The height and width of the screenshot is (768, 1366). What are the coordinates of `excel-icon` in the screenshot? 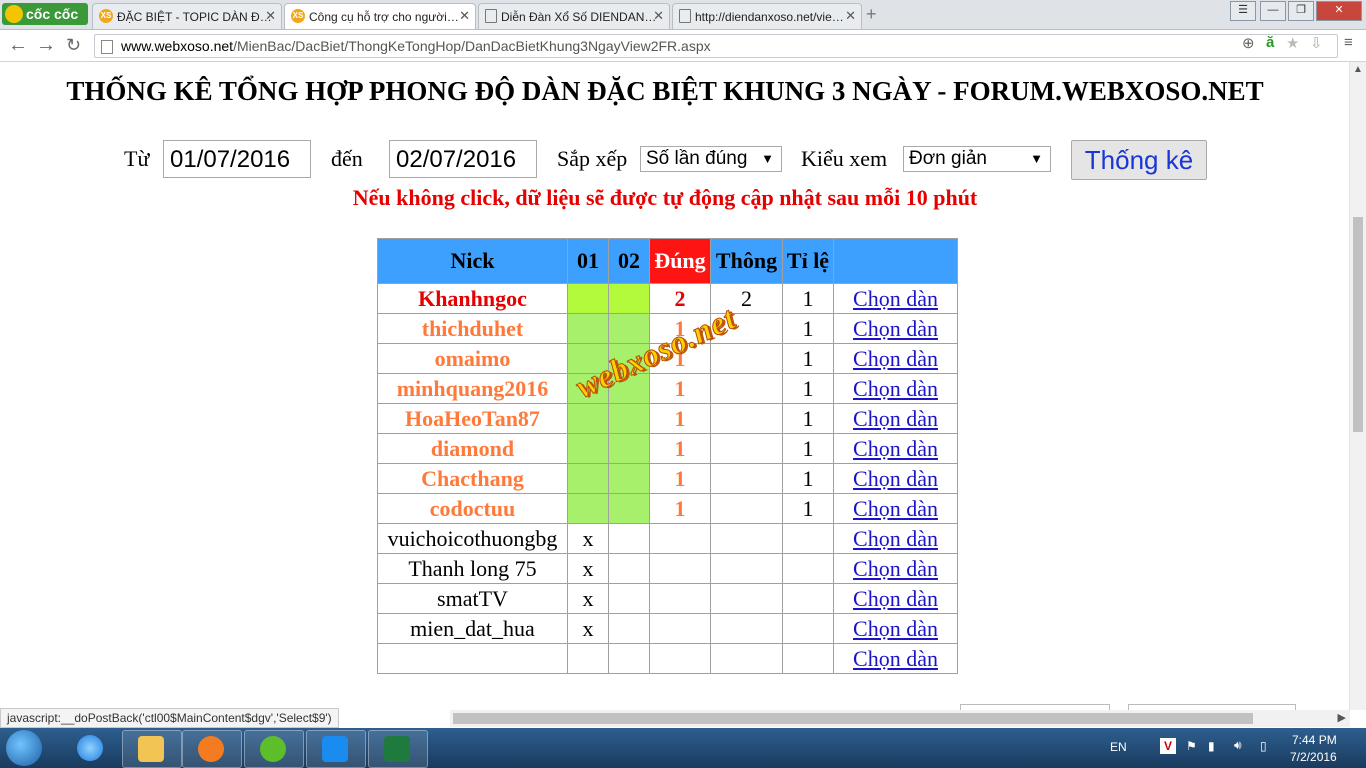 It's located at (398, 749).